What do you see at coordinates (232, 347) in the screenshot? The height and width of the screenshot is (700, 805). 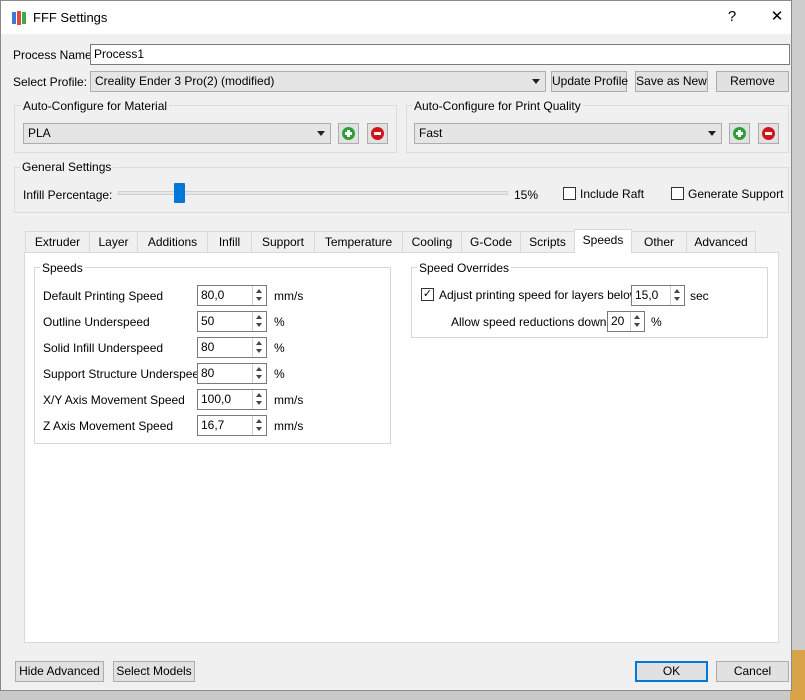 I see `solid-infill-underspeed-input: 80` at bounding box center [232, 347].